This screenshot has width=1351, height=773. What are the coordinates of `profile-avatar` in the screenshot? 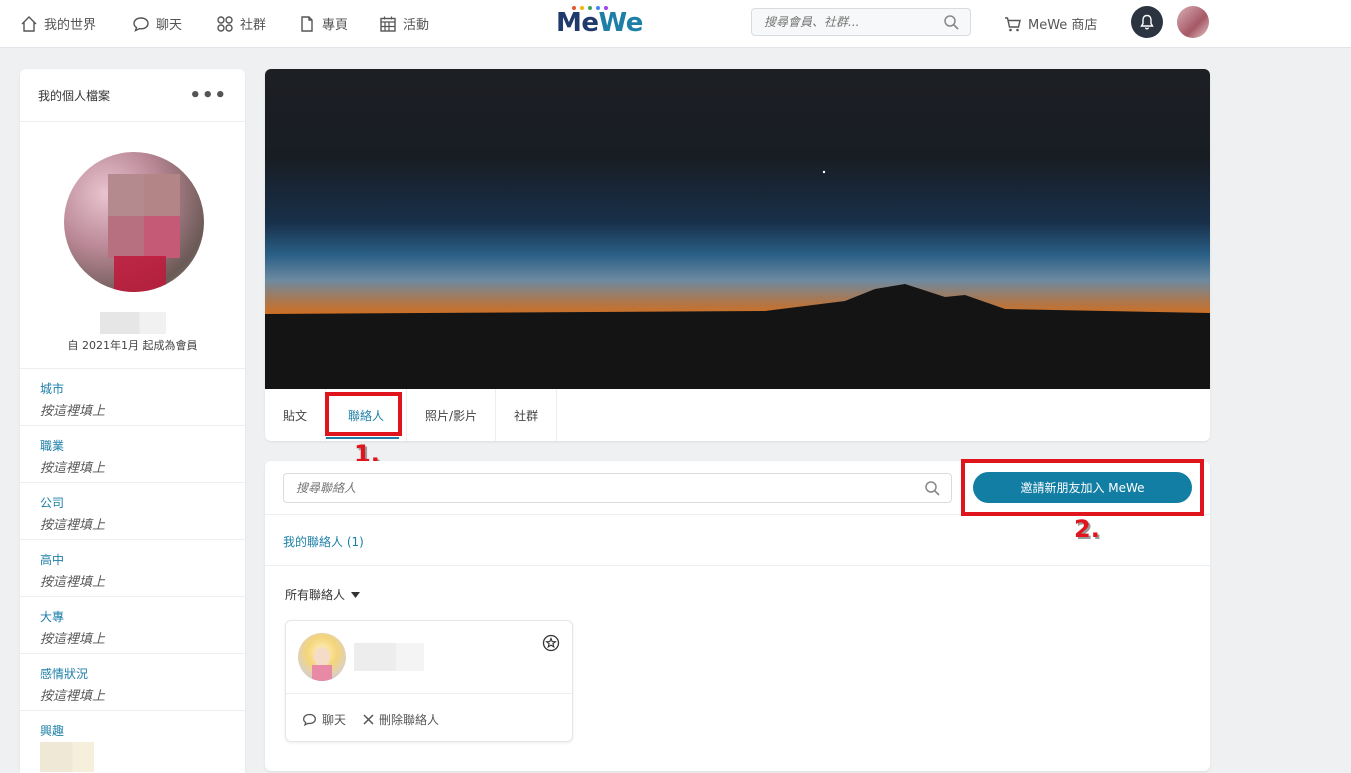 It's located at (134, 222).